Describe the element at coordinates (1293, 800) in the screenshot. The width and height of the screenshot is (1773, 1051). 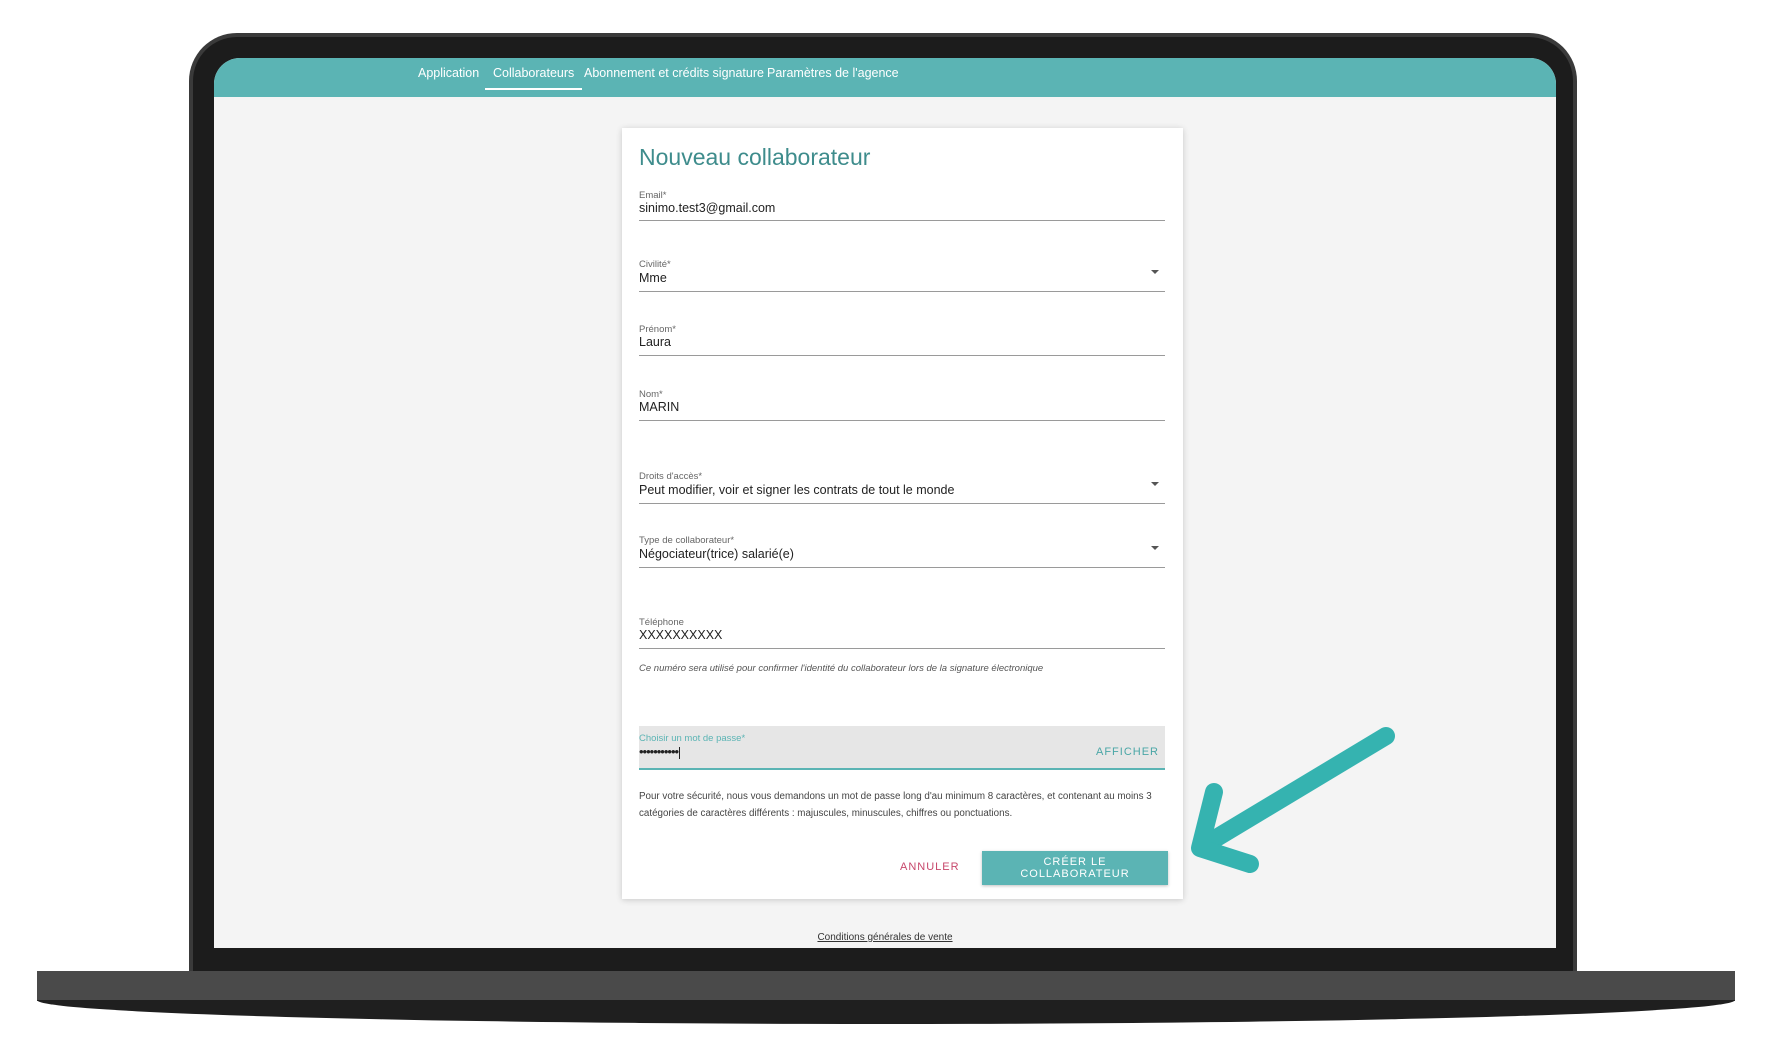
I see `arrow-icon` at that location.